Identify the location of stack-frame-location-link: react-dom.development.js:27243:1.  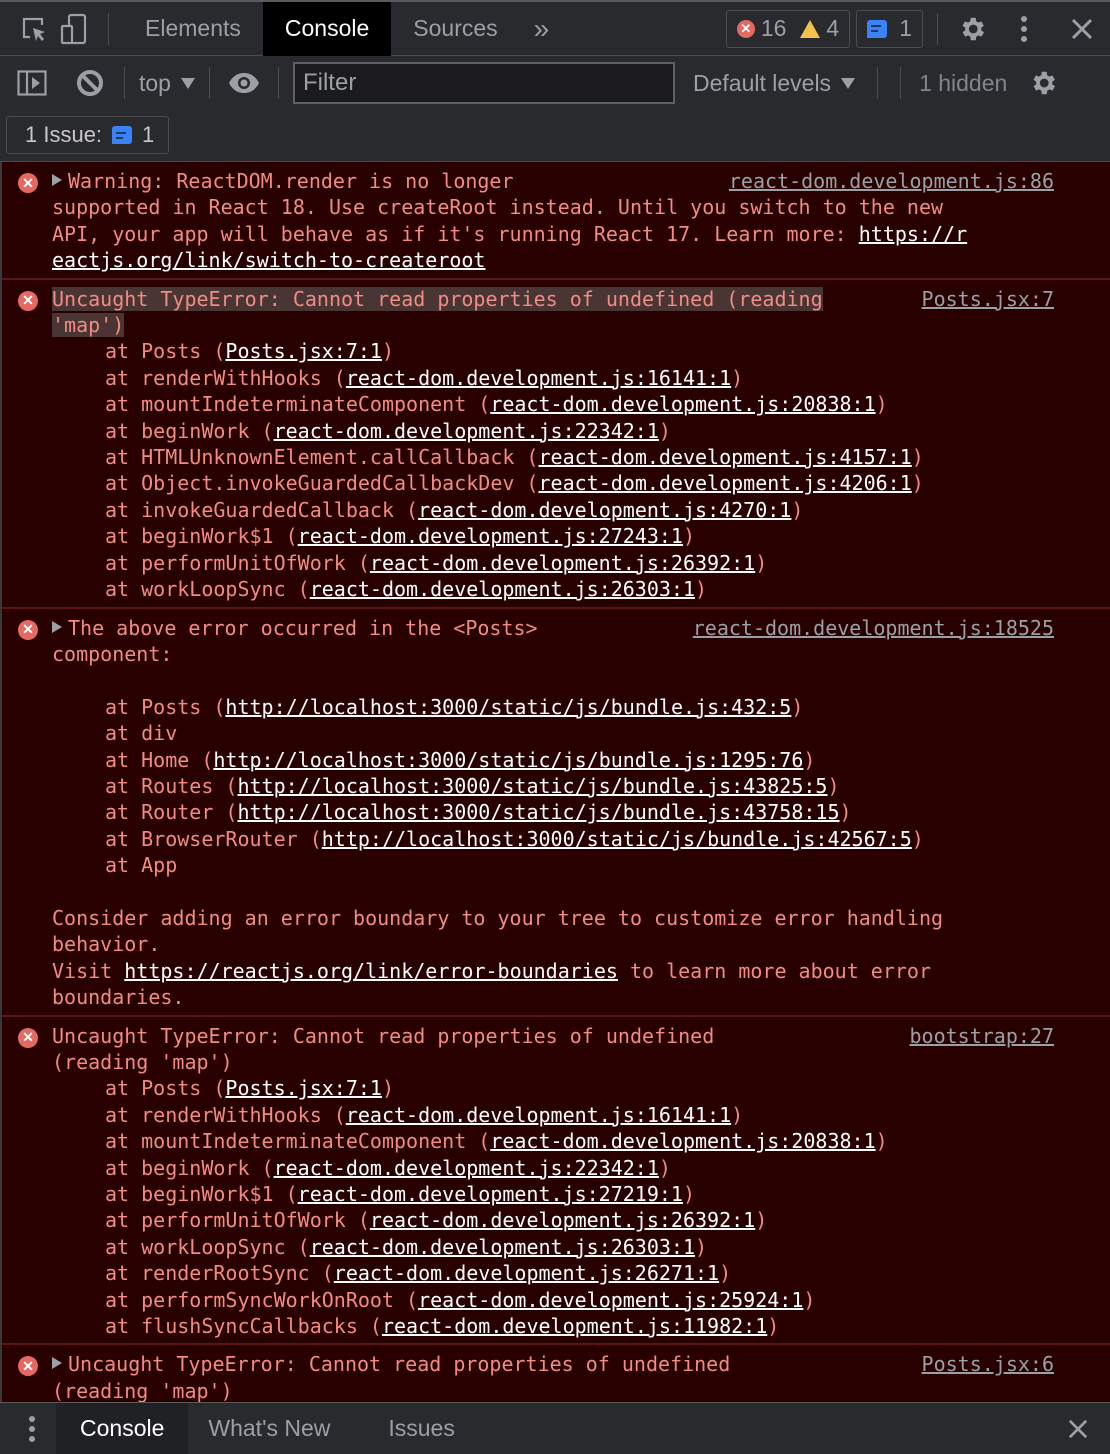
(490, 536).